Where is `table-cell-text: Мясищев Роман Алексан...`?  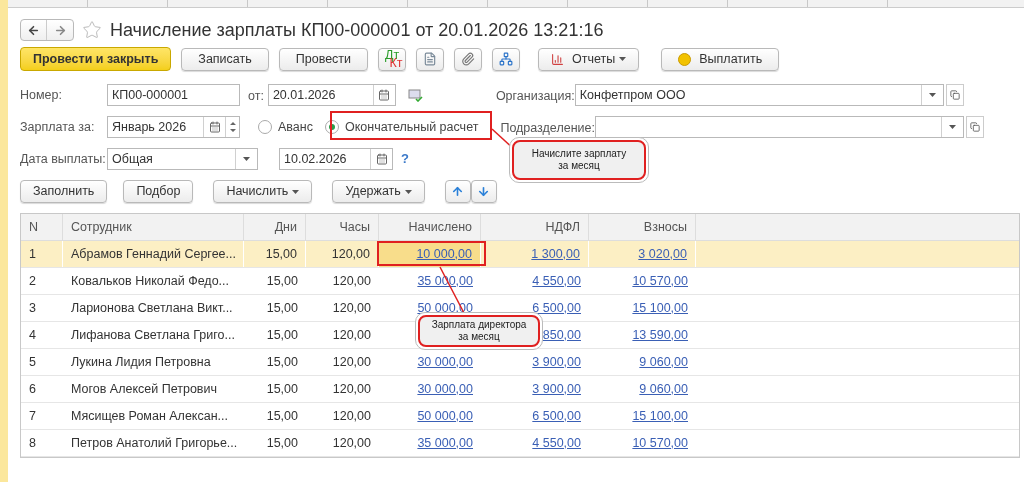 table-cell-text: Мясищев Роман Алексан... is located at coordinates (149, 416).